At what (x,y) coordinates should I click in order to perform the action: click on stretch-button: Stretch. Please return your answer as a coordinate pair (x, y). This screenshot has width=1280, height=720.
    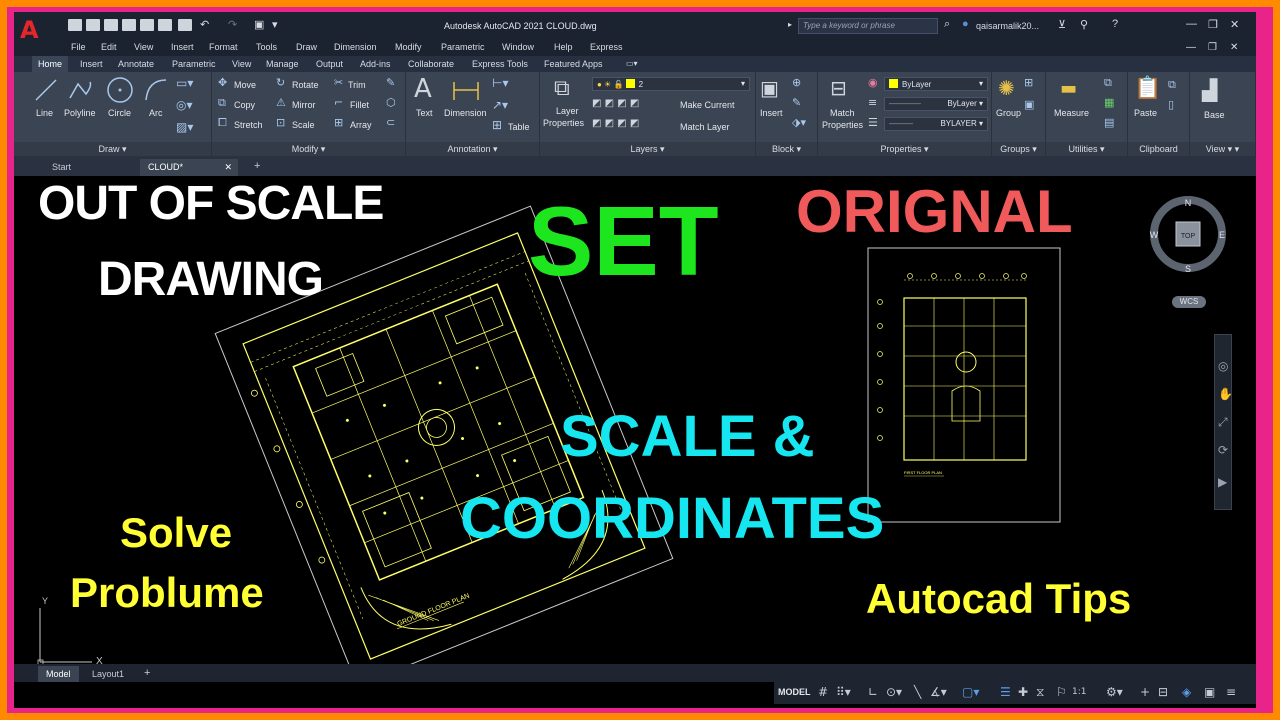
    Looking at the image, I should click on (248, 125).